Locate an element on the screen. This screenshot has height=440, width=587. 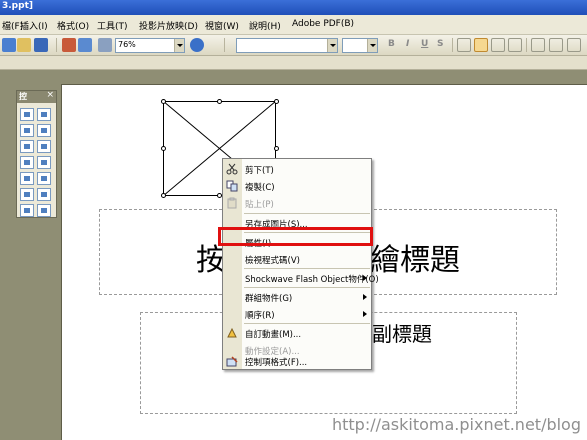
menu-item-view-code: 檢視程式碼(V) is located at coordinates (297, 259).